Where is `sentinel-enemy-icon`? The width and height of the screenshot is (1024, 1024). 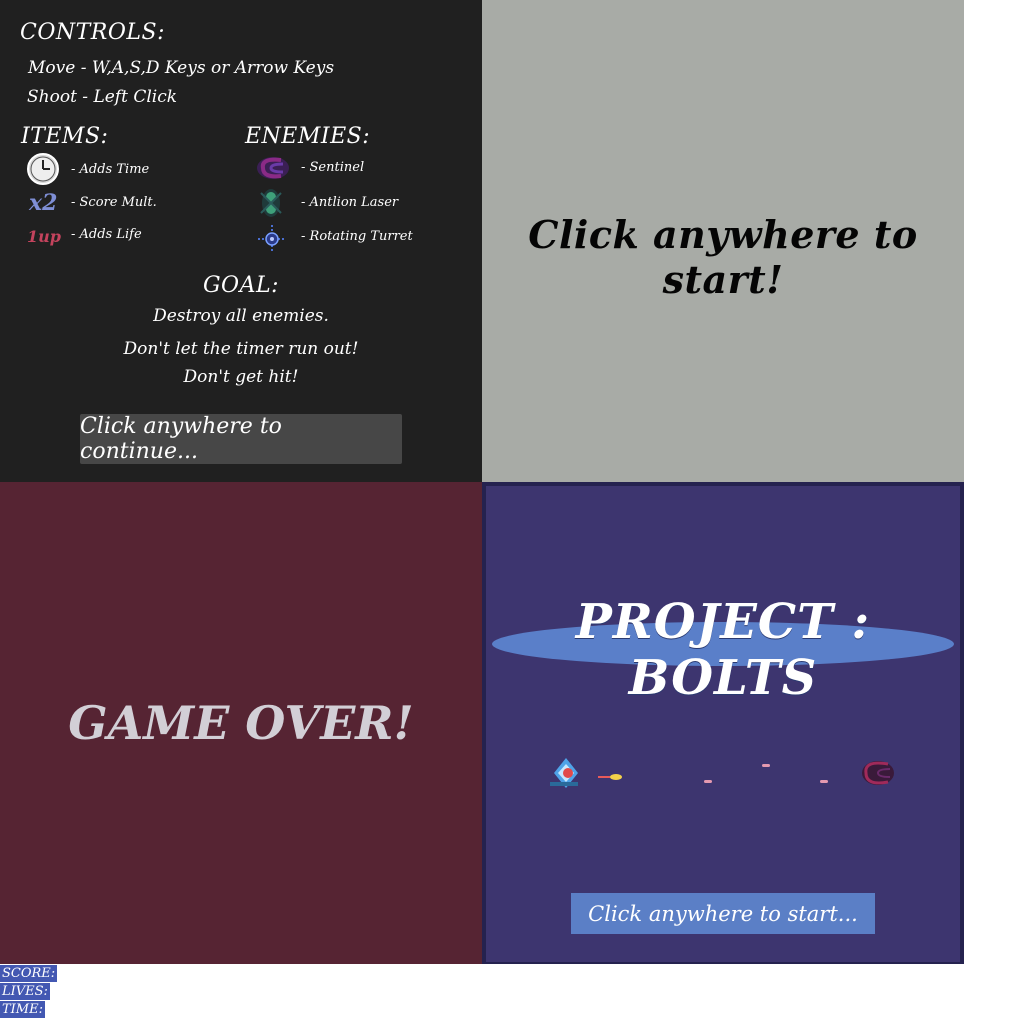
sentinel-enemy-icon is located at coordinates (878, 773).